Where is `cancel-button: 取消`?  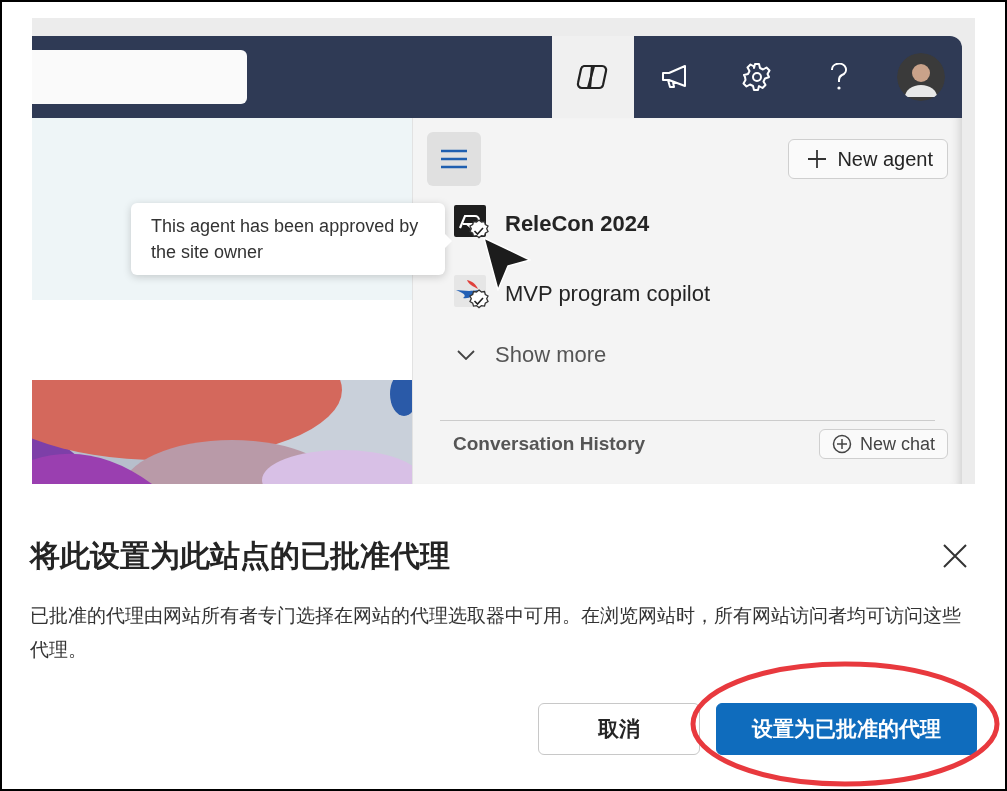
cancel-button: 取消 is located at coordinates (619, 729).